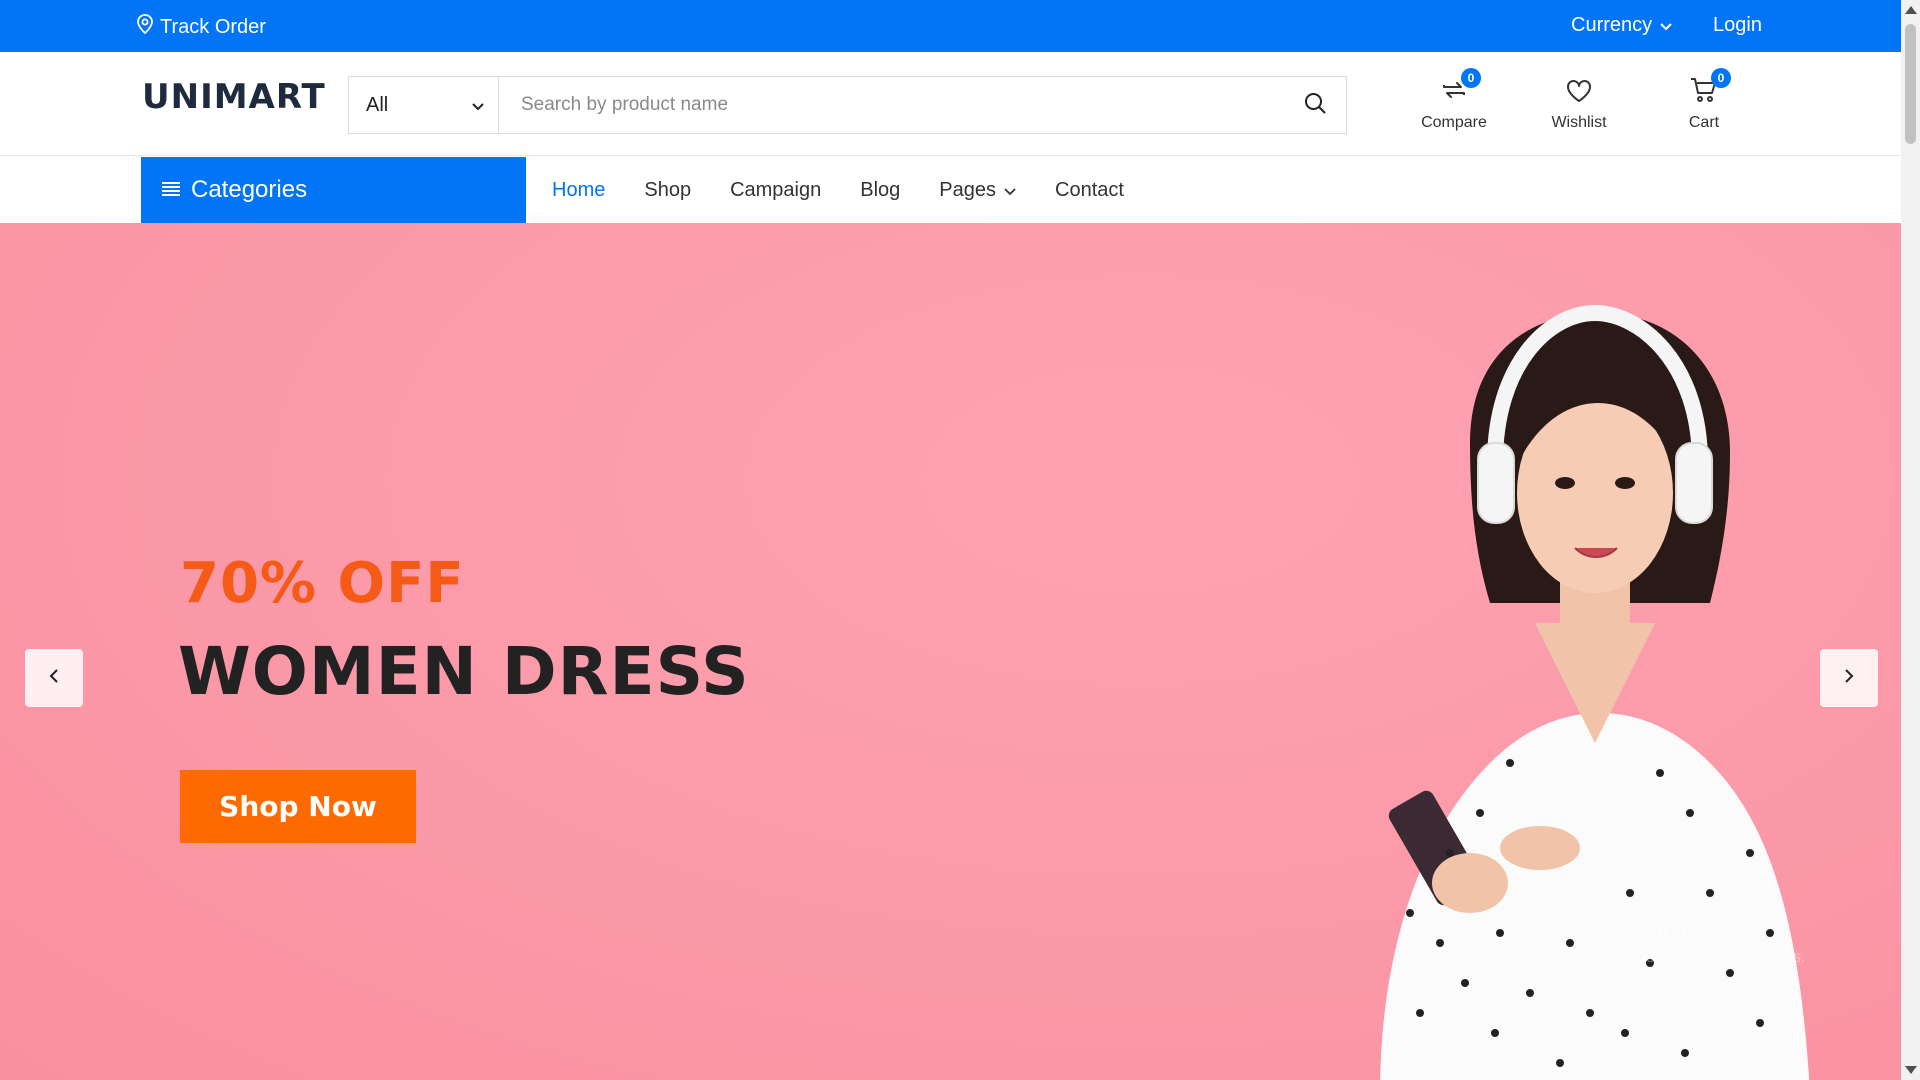 The width and height of the screenshot is (1920, 1080). I want to click on nav-item-label: Shop, so click(668, 189).